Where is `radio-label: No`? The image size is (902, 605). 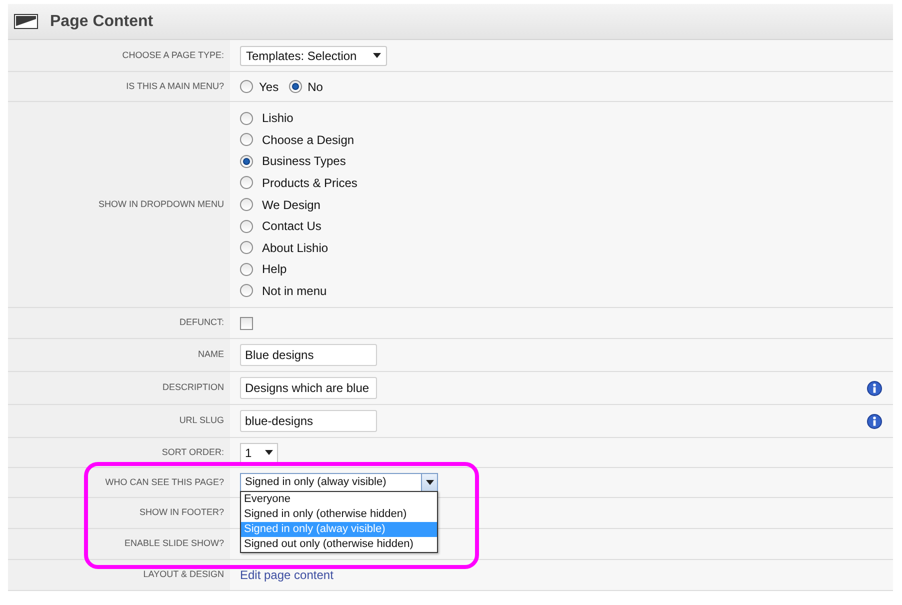
radio-label: No is located at coordinates (315, 87).